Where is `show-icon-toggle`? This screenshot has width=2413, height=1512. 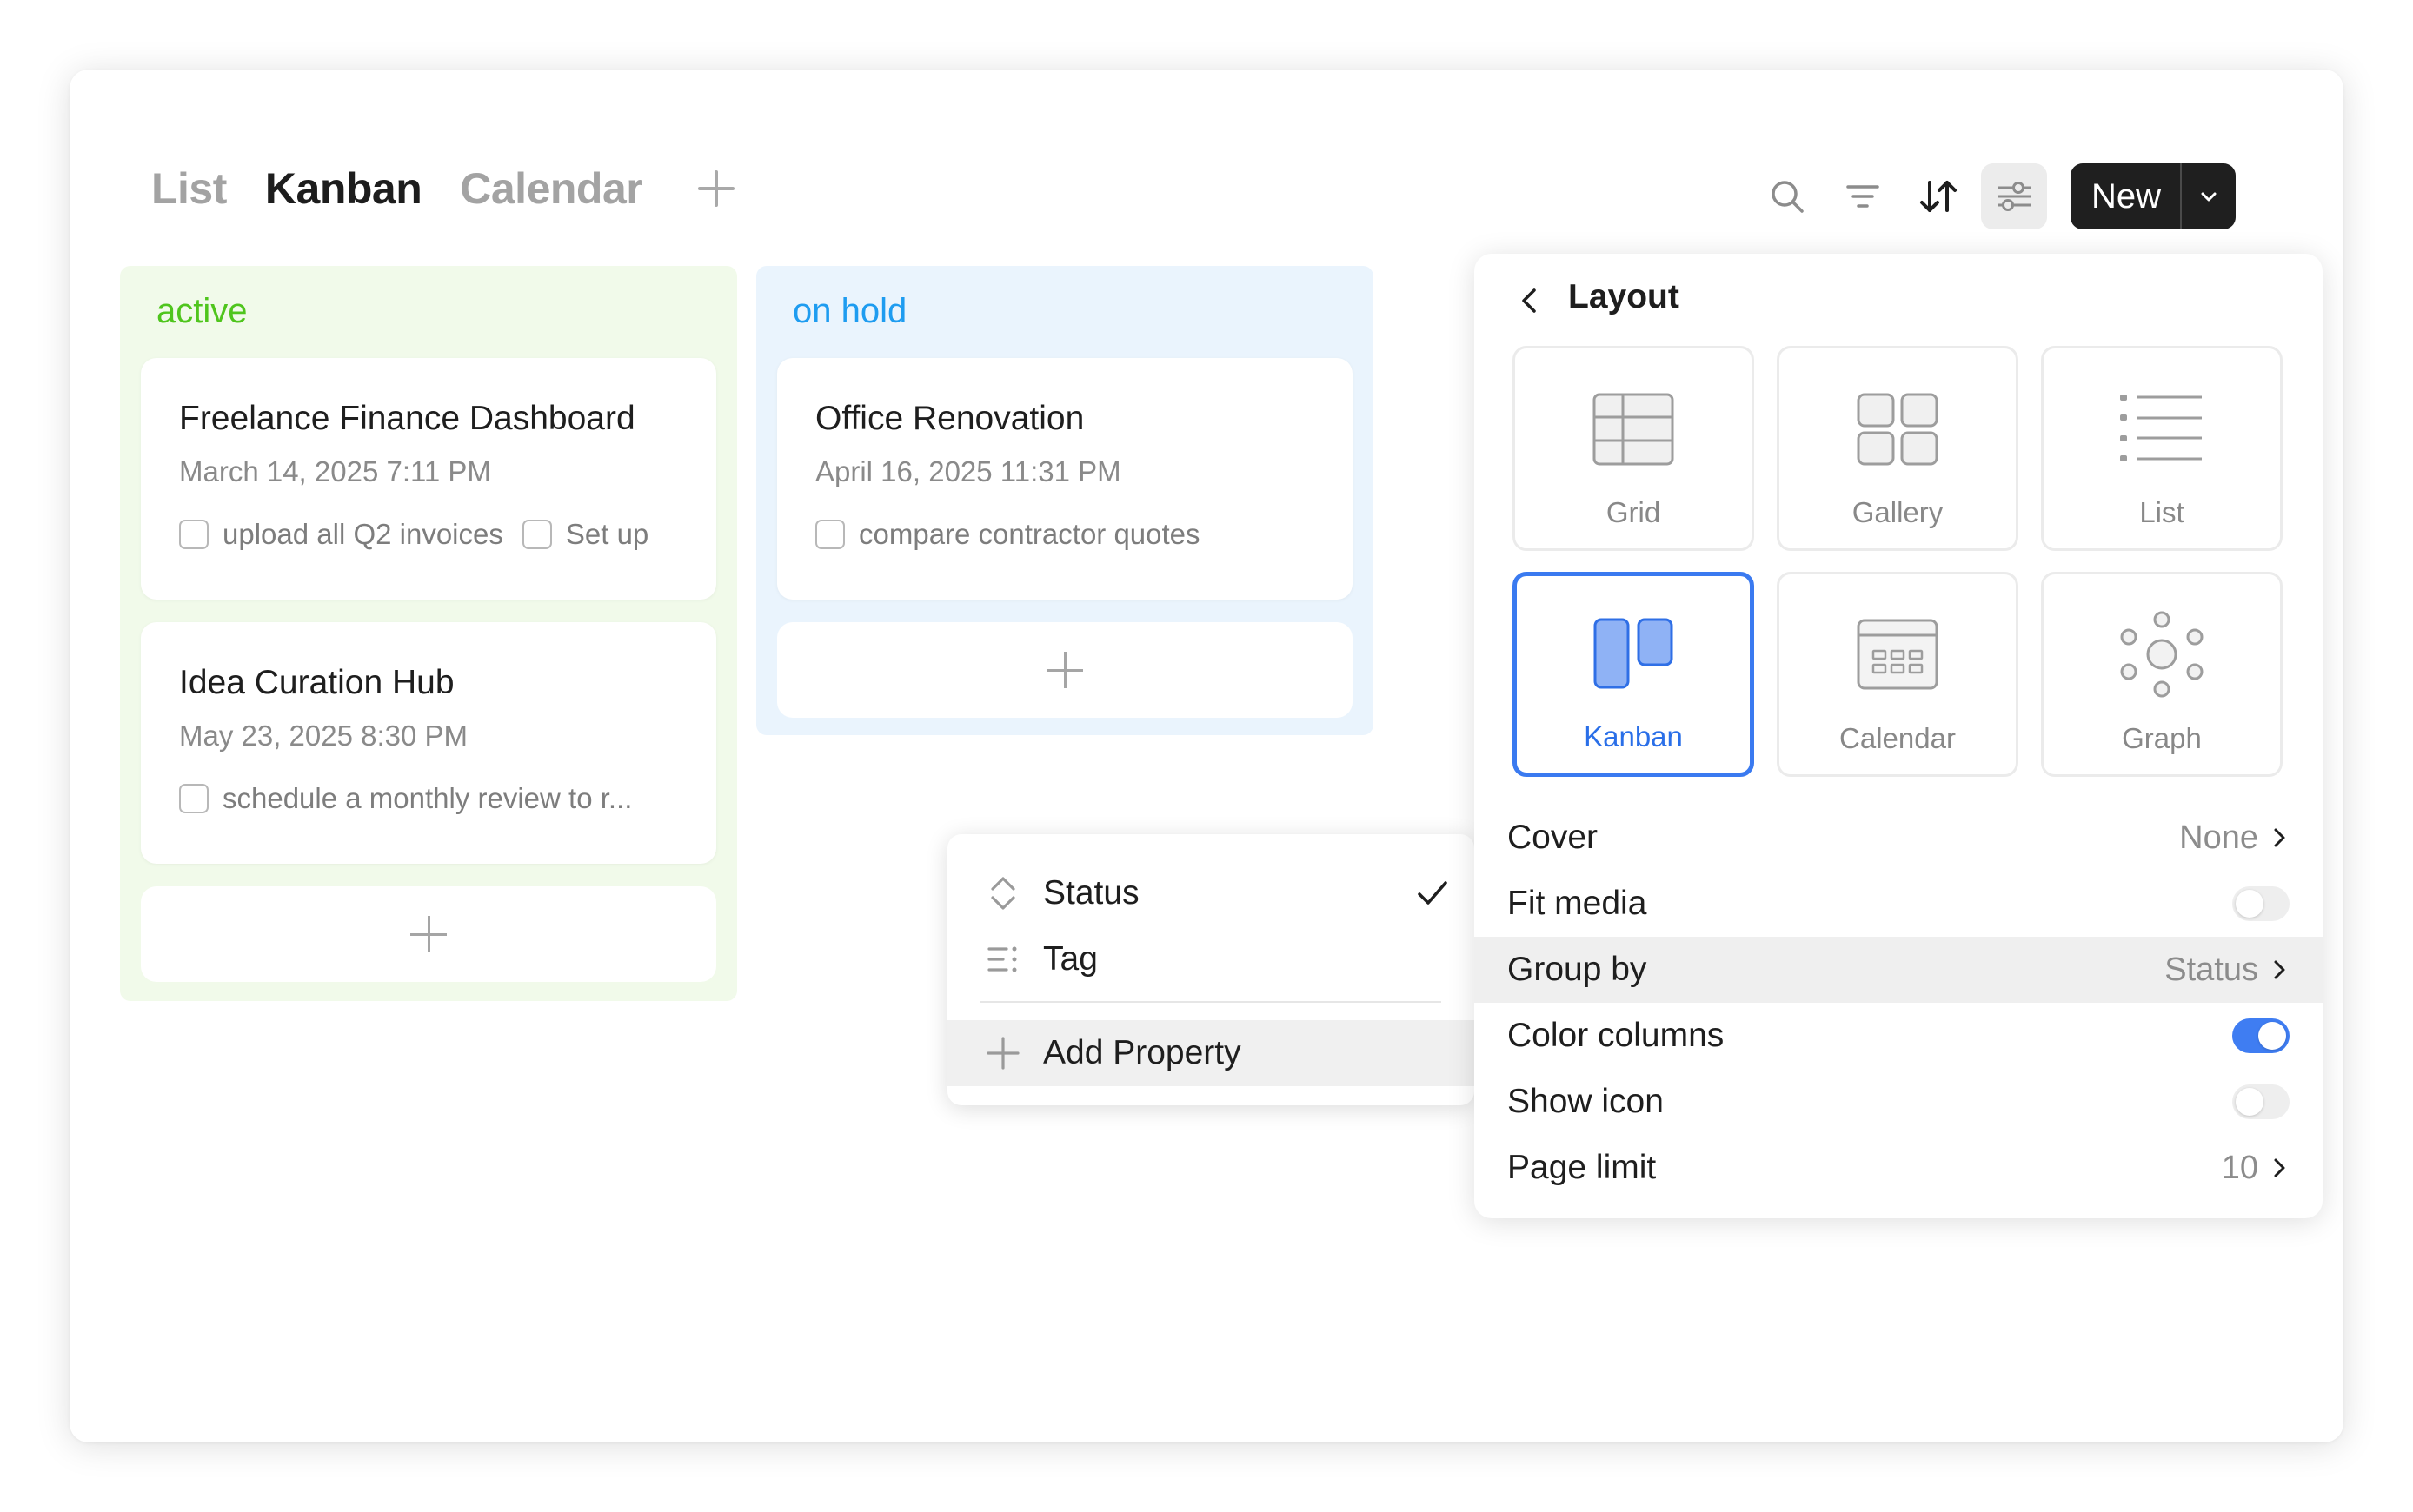 show-icon-toggle is located at coordinates (2261, 1101).